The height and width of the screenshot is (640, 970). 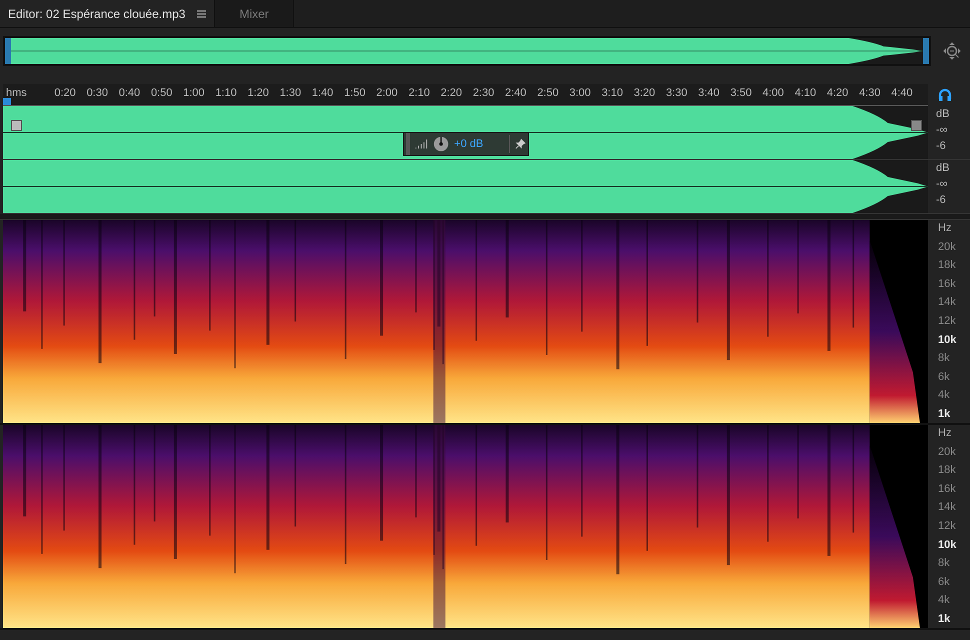 I want to click on ruler-unit: hms, so click(x=16, y=93).